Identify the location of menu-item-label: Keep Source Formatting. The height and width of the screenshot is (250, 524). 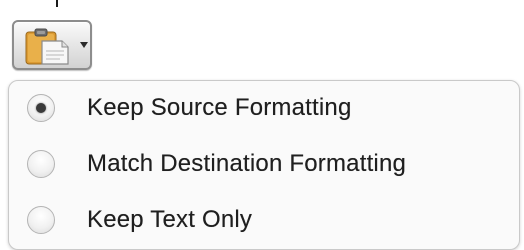
(219, 107).